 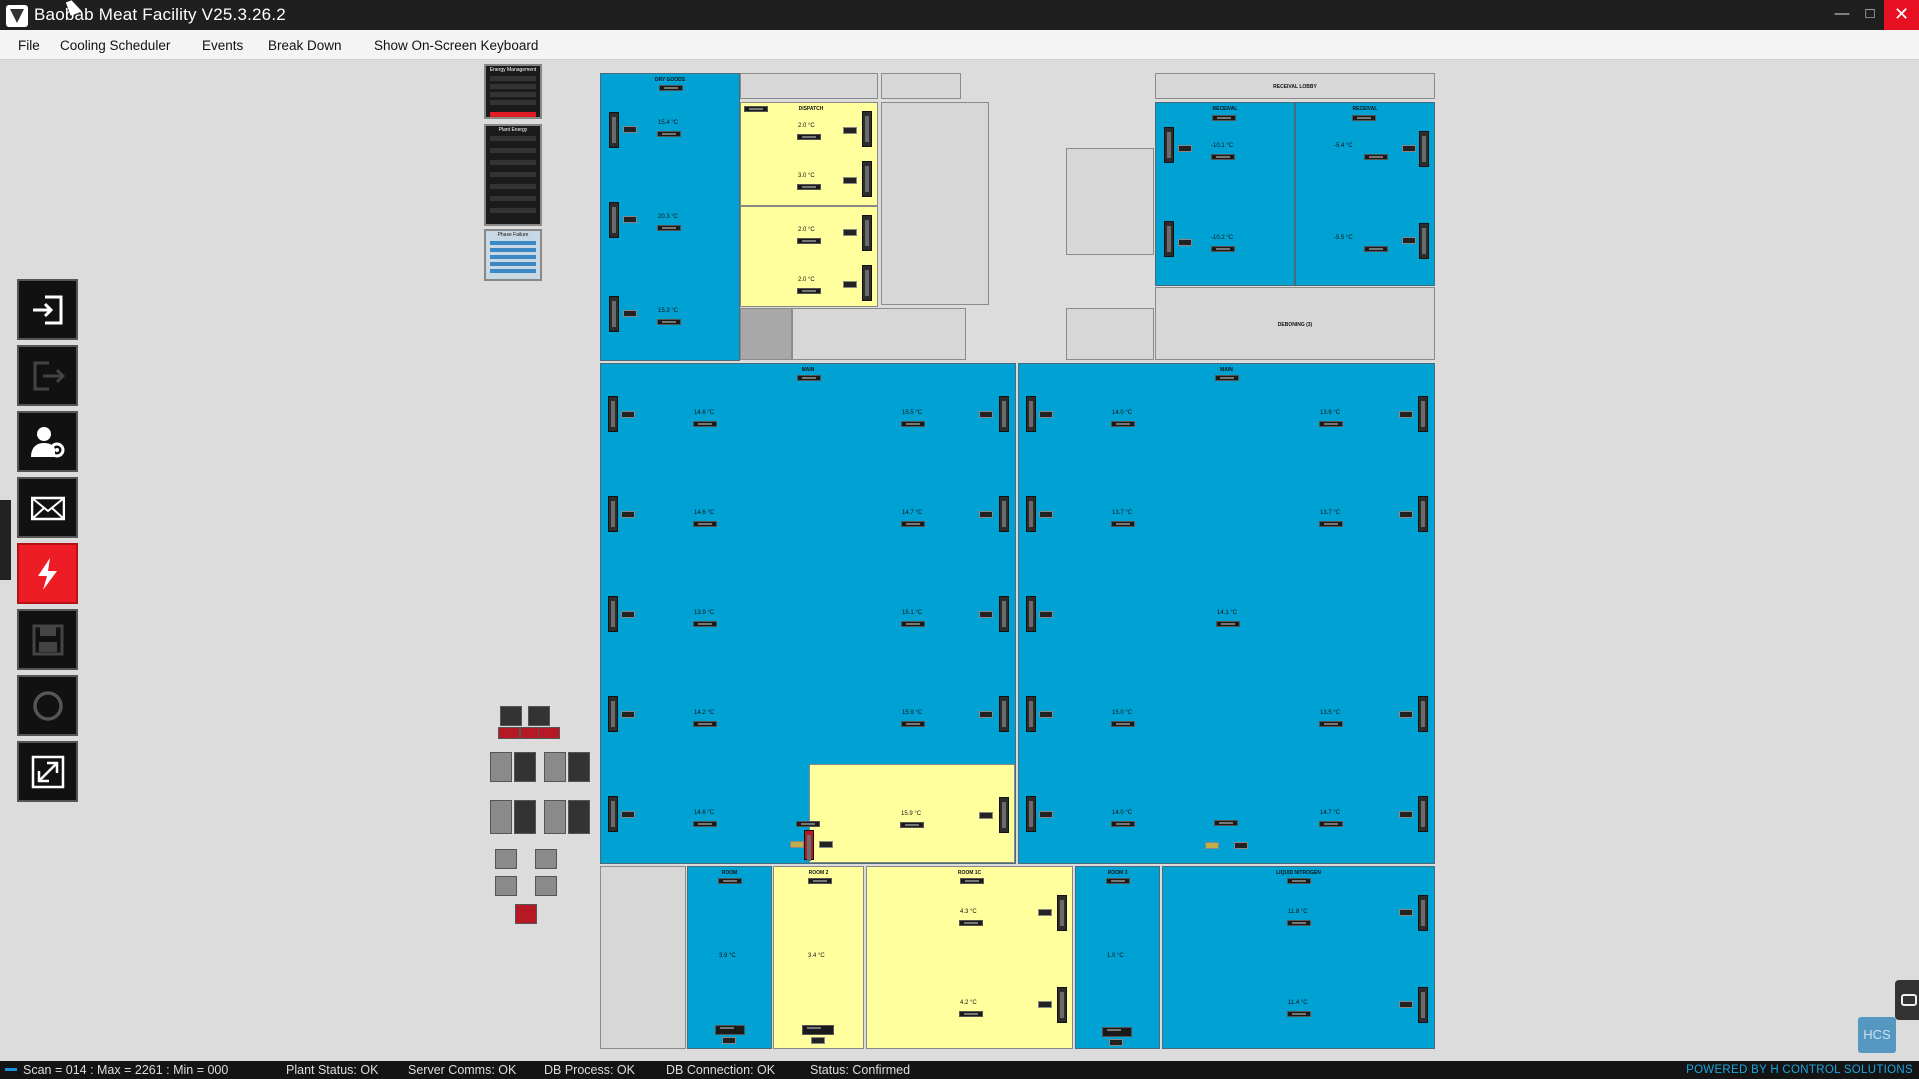 What do you see at coordinates (670, 217) in the screenshot?
I see `room-dry-goods: DRY GOODS 15.4 °C 20.3 °C 15.3 °C` at bounding box center [670, 217].